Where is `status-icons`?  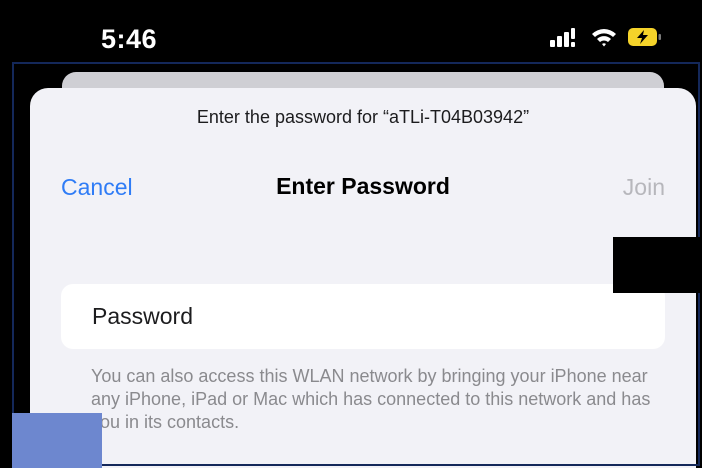
status-icons is located at coordinates (606, 37).